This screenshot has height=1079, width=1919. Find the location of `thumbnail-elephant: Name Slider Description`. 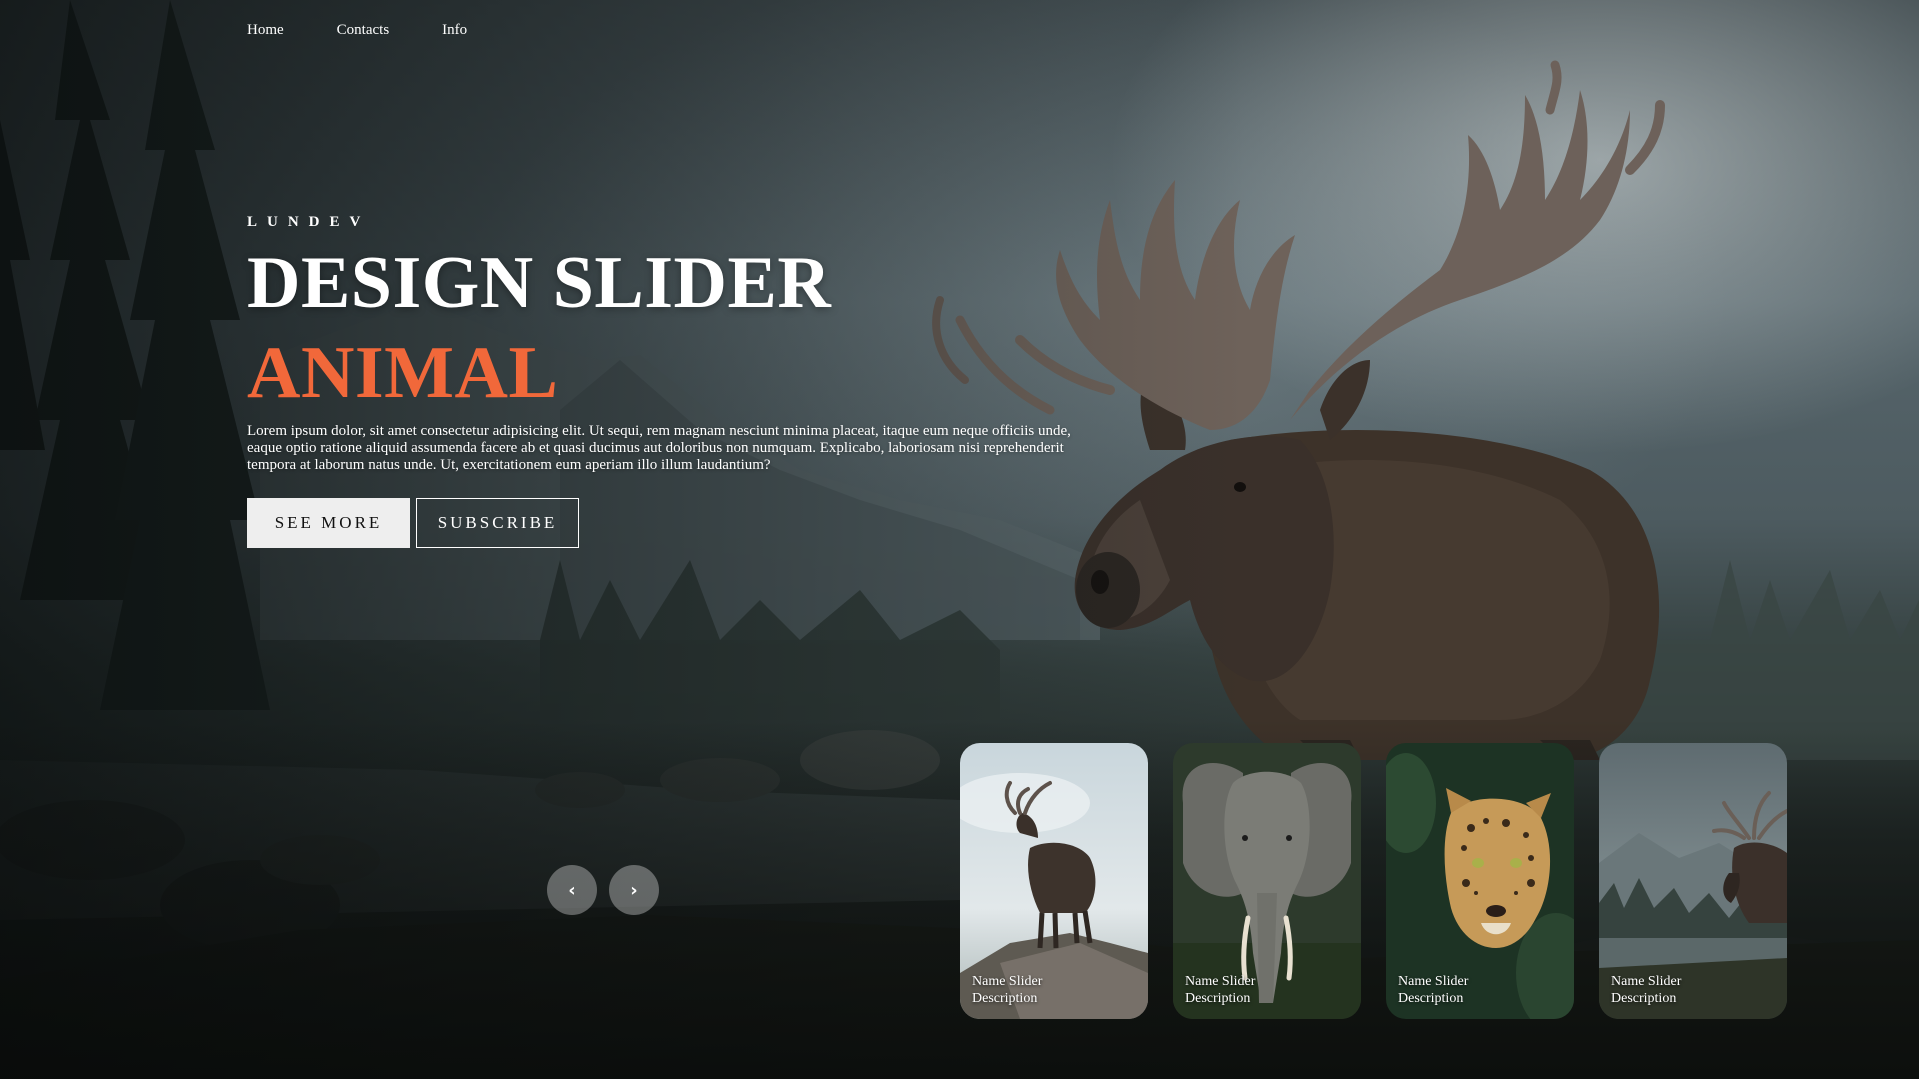

thumbnail-elephant: Name Slider Description is located at coordinates (1267, 881).